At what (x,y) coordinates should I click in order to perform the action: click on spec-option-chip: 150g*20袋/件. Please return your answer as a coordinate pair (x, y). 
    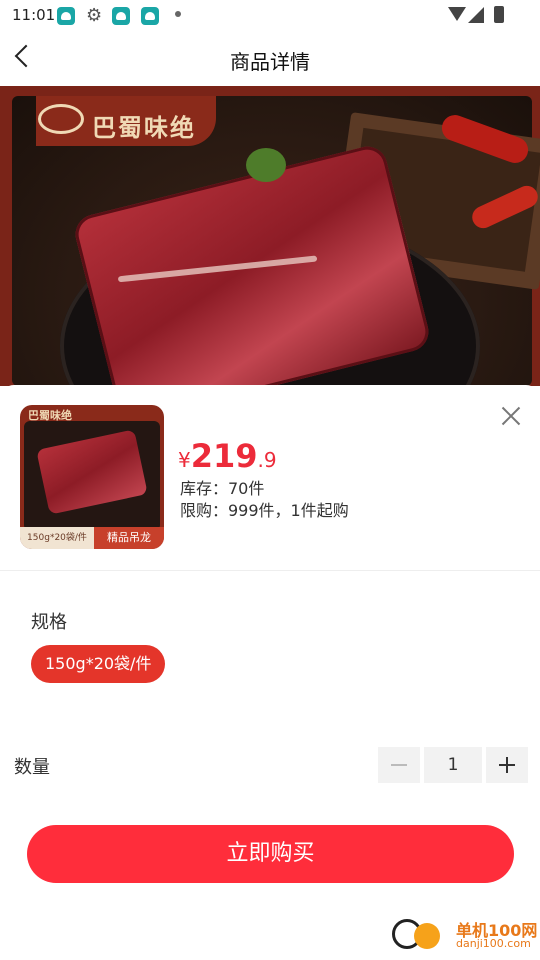
    Looking at the image, I should click on (98, 664).